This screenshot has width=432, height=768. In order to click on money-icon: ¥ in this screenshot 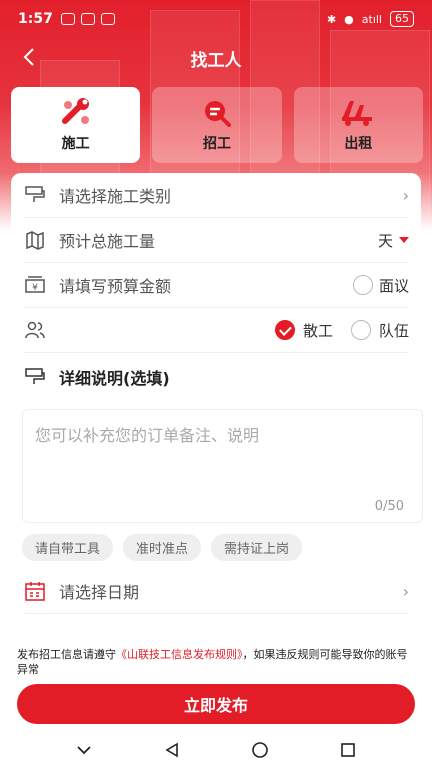, I will do `click(35, 285)`.